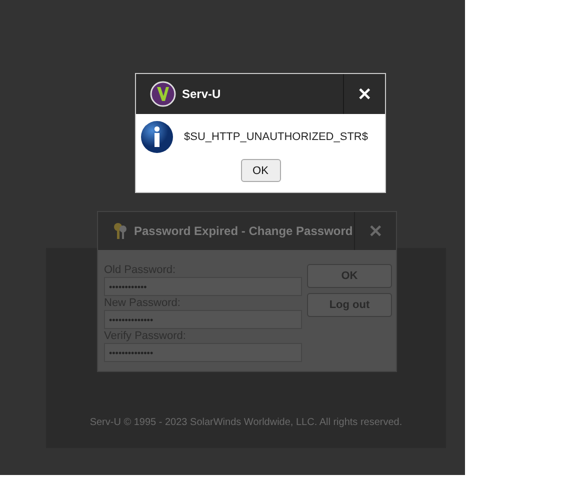  What do you see at coordinates (246, 422) in the screenshot?
I see `copyright-text: Serv-U © 1995 - 2023 SolarWinds Worldwide, LLC. All rights reserved.` at bounding box center [246, 422].